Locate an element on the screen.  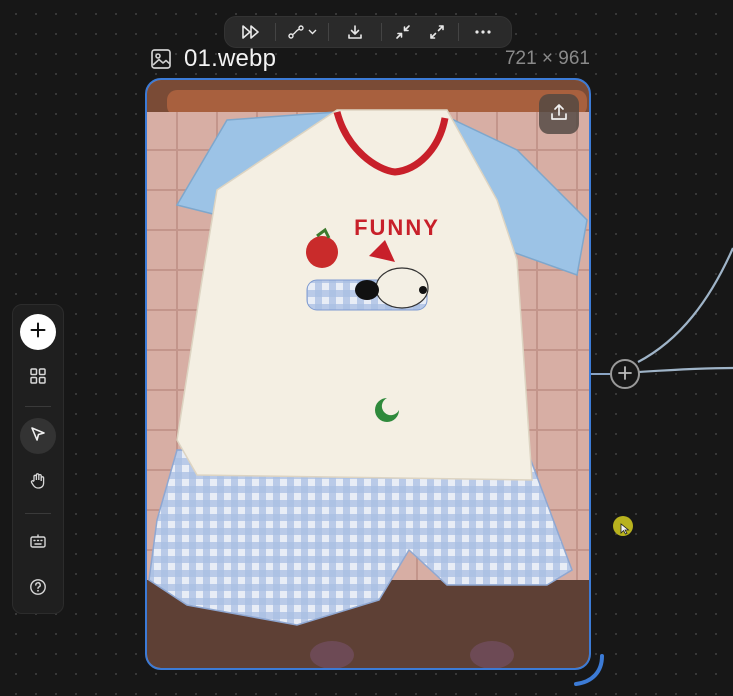
image-dimensions: 721 × 961 is located at coordinates (547, 58).